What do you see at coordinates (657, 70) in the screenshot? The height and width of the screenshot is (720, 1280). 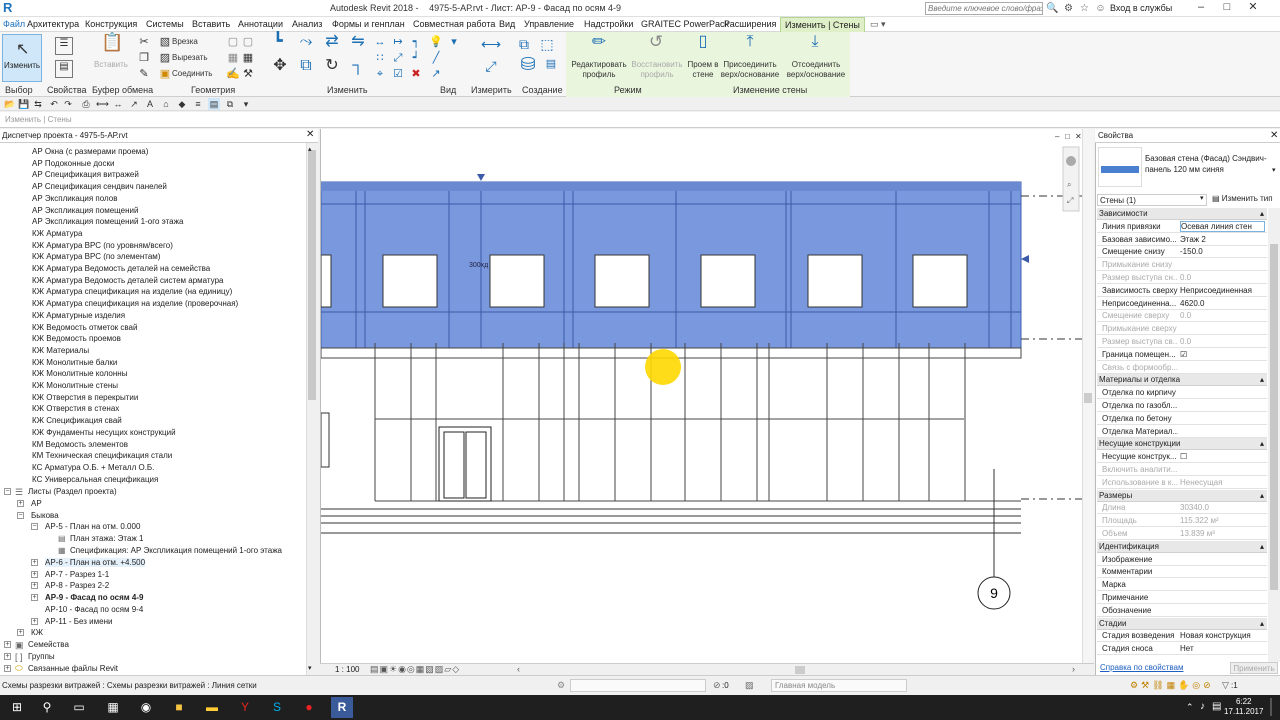 I see `reset-profile-label: Восстановить профиль` at bounding box center [657, 70].